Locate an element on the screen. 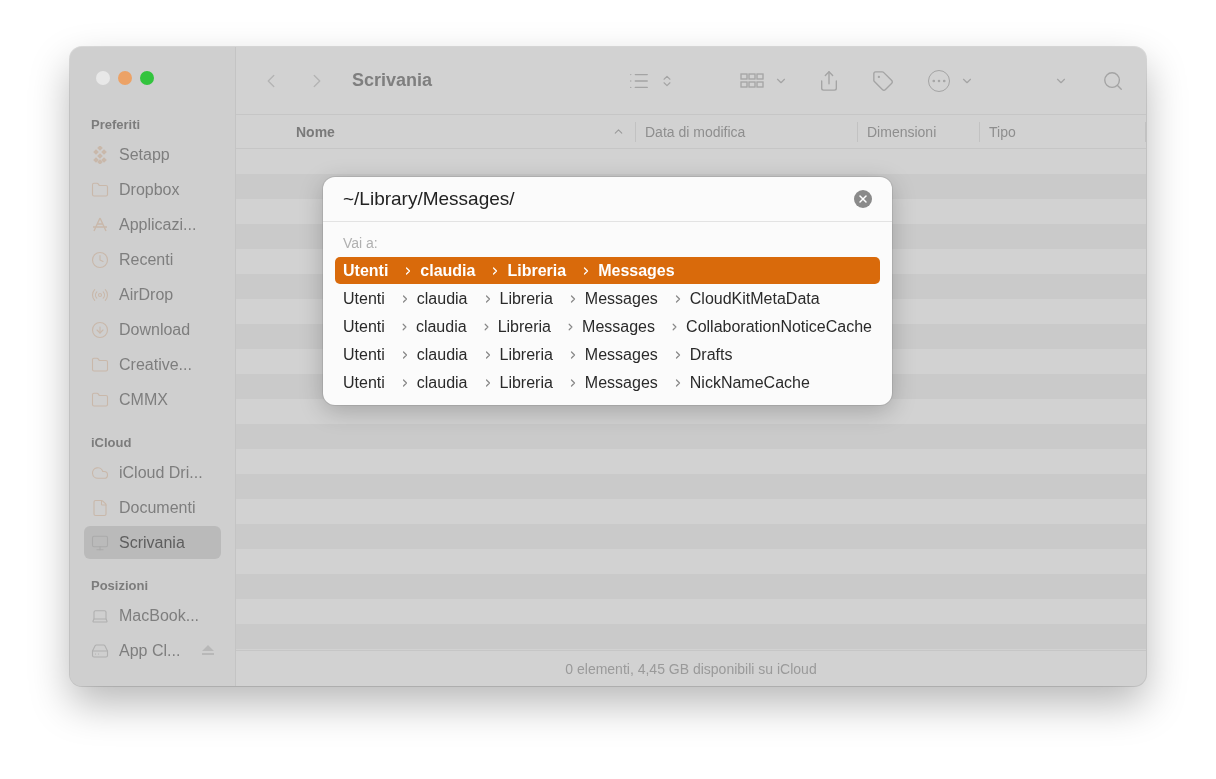  drive-icon is located at coordinates (100, 650).